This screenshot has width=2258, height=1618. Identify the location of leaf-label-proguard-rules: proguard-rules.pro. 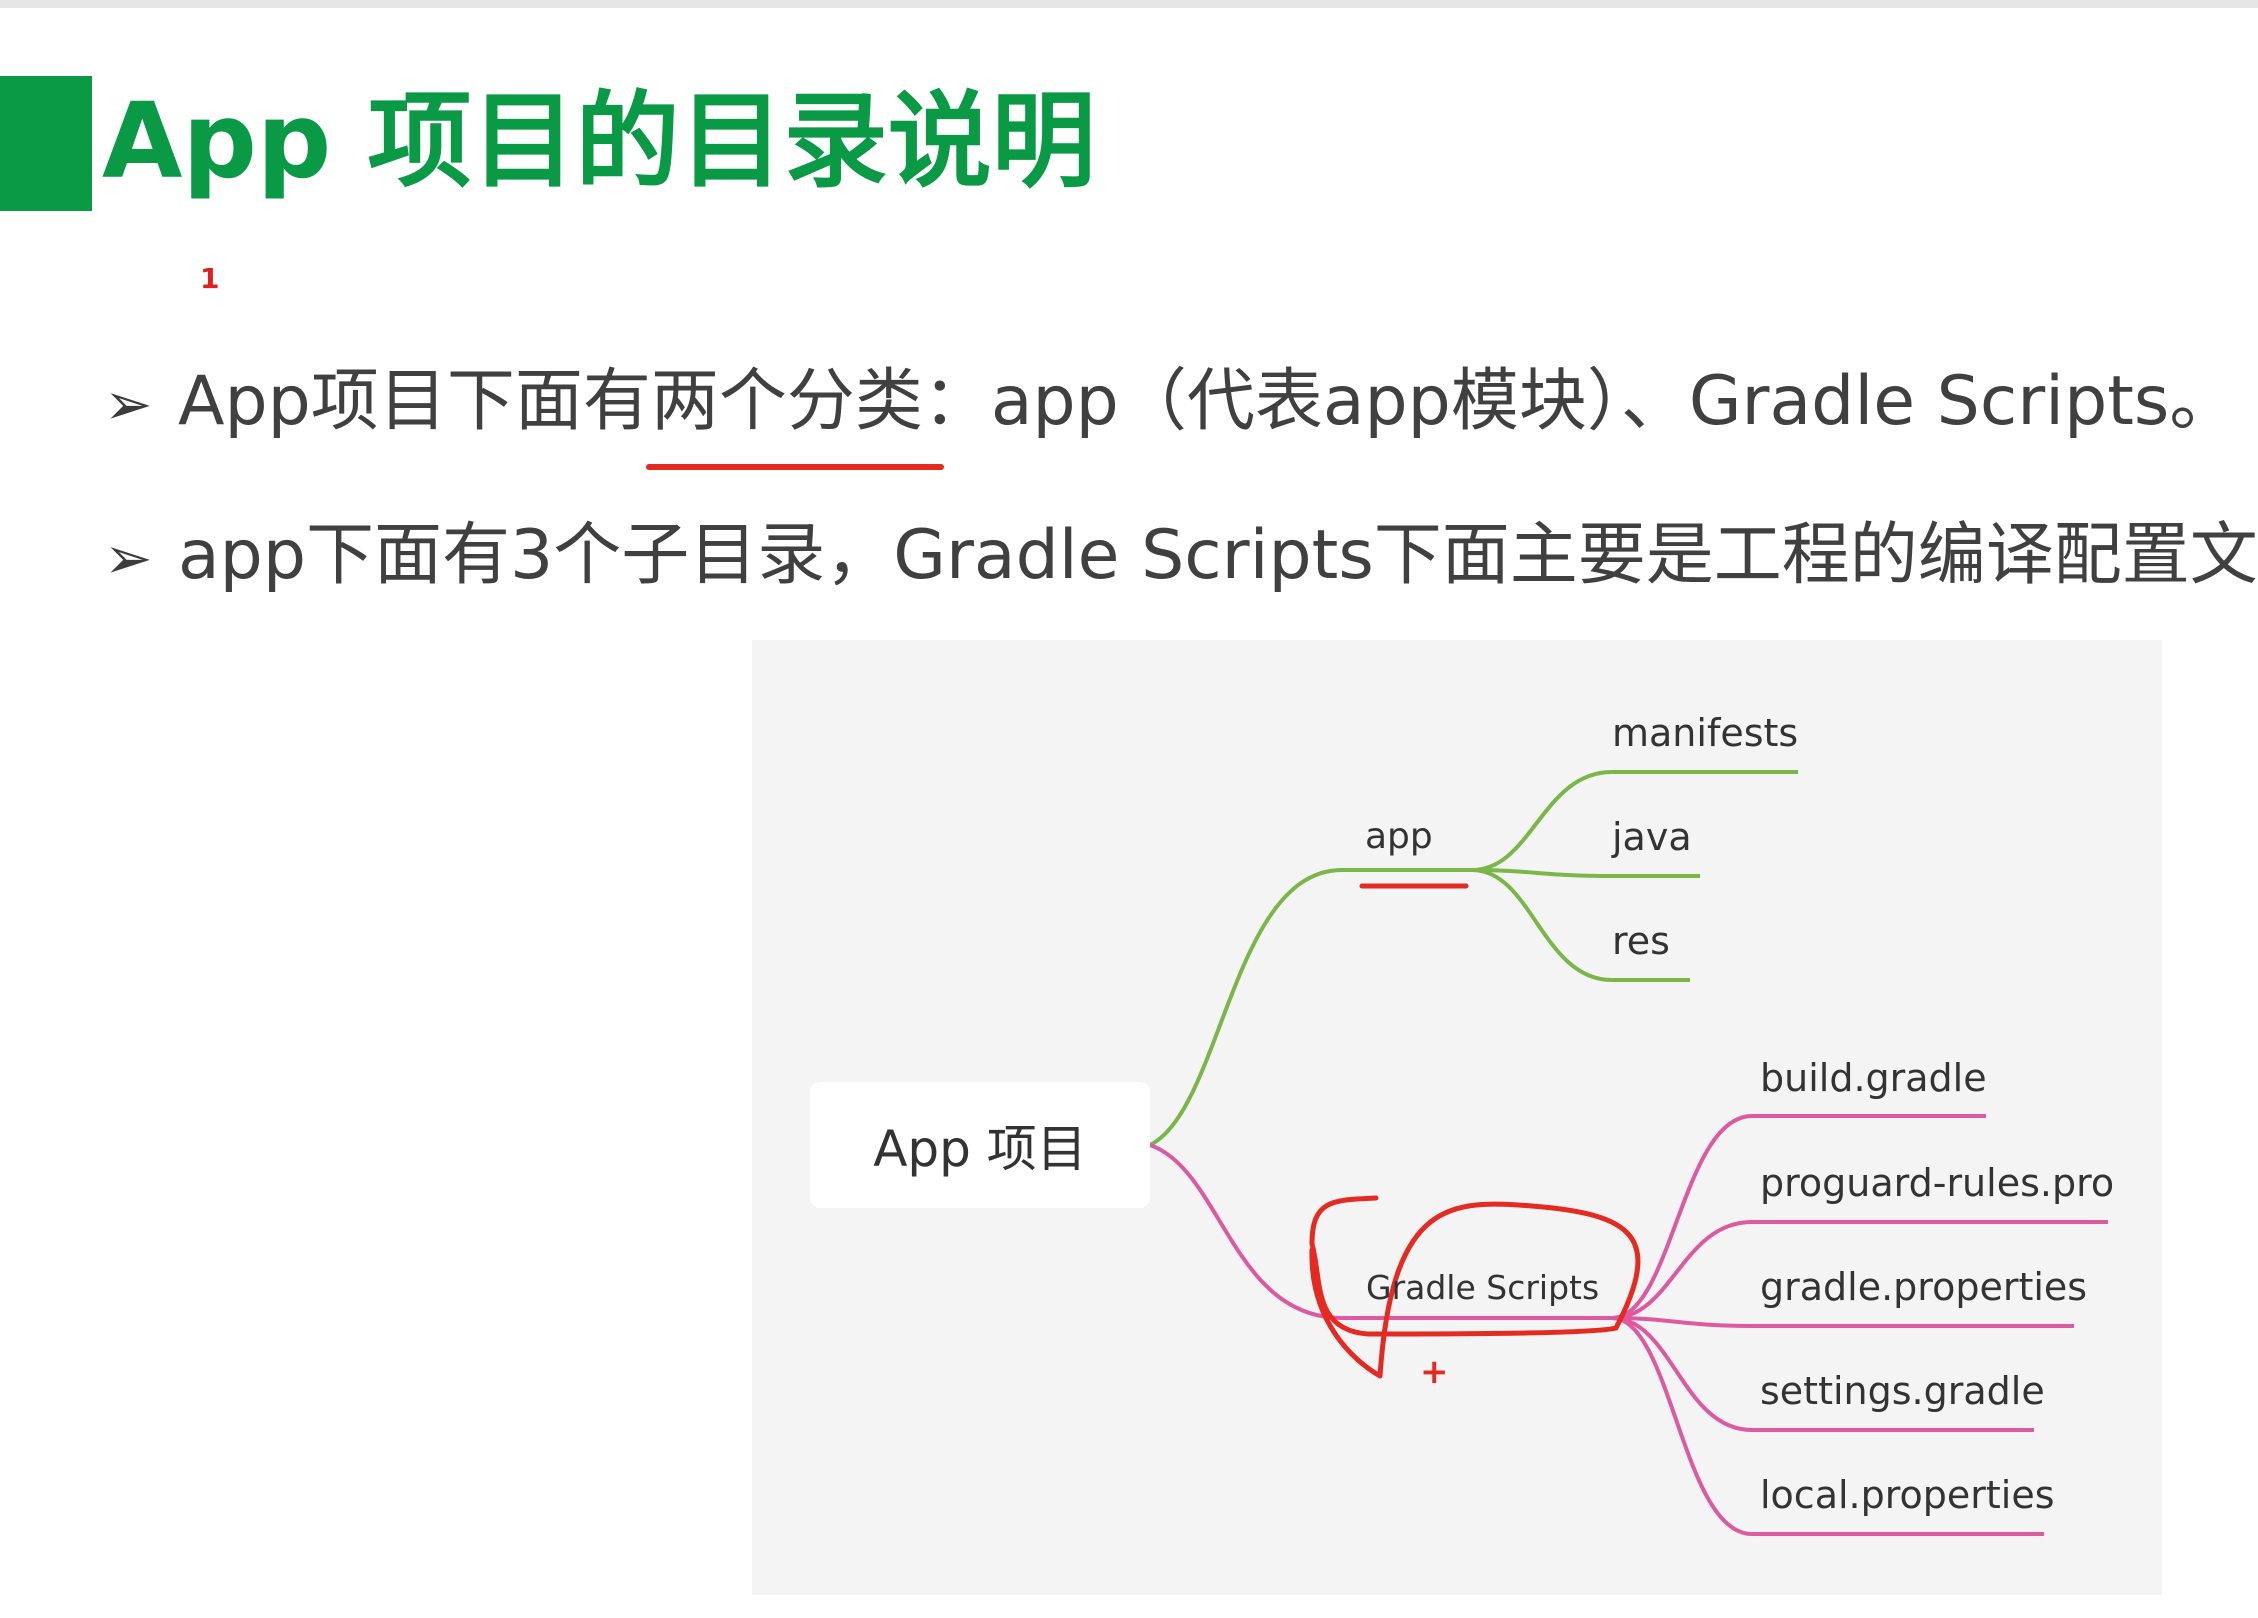
(1937, 1183).